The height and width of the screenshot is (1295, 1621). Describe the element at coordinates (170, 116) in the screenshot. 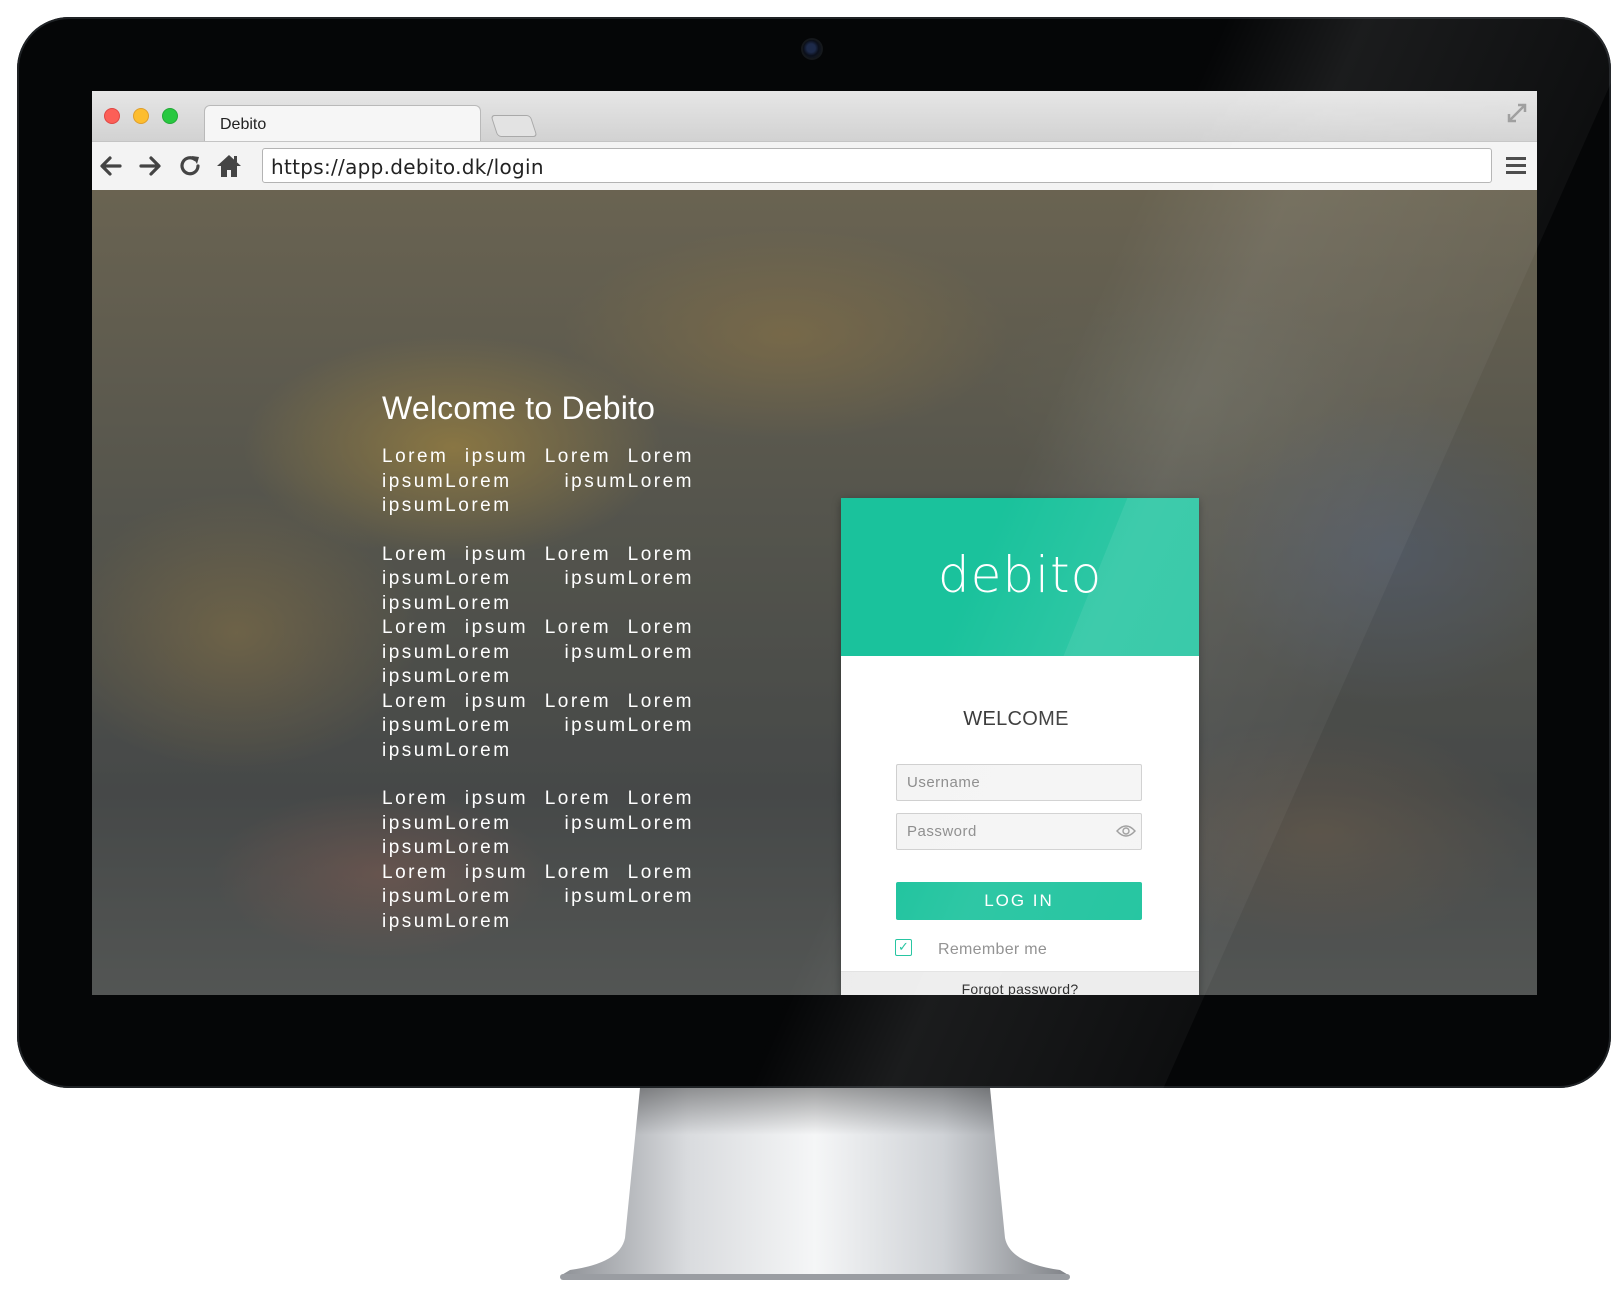

I see `maximize-window-button` at that location.